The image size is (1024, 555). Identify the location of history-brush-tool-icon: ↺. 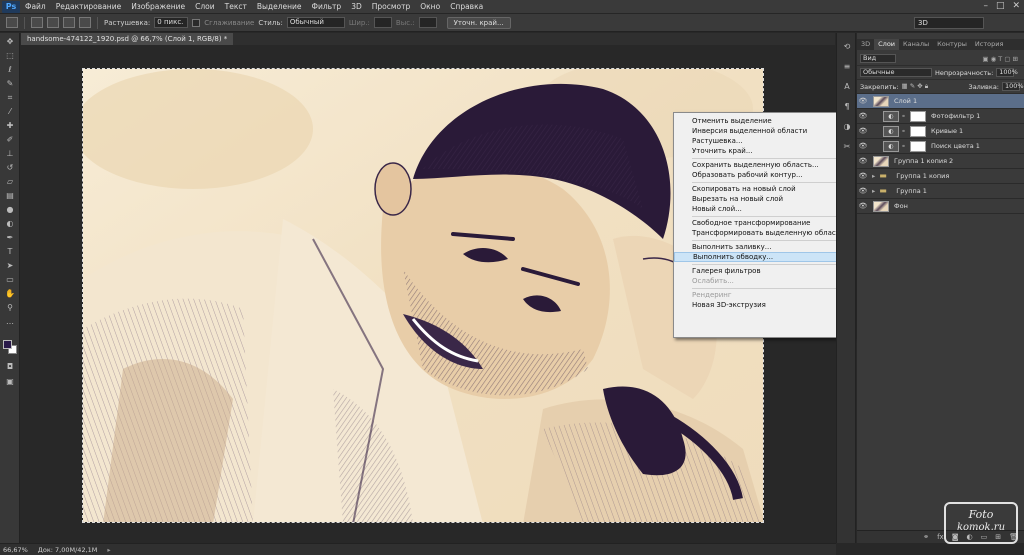
(10, 167).